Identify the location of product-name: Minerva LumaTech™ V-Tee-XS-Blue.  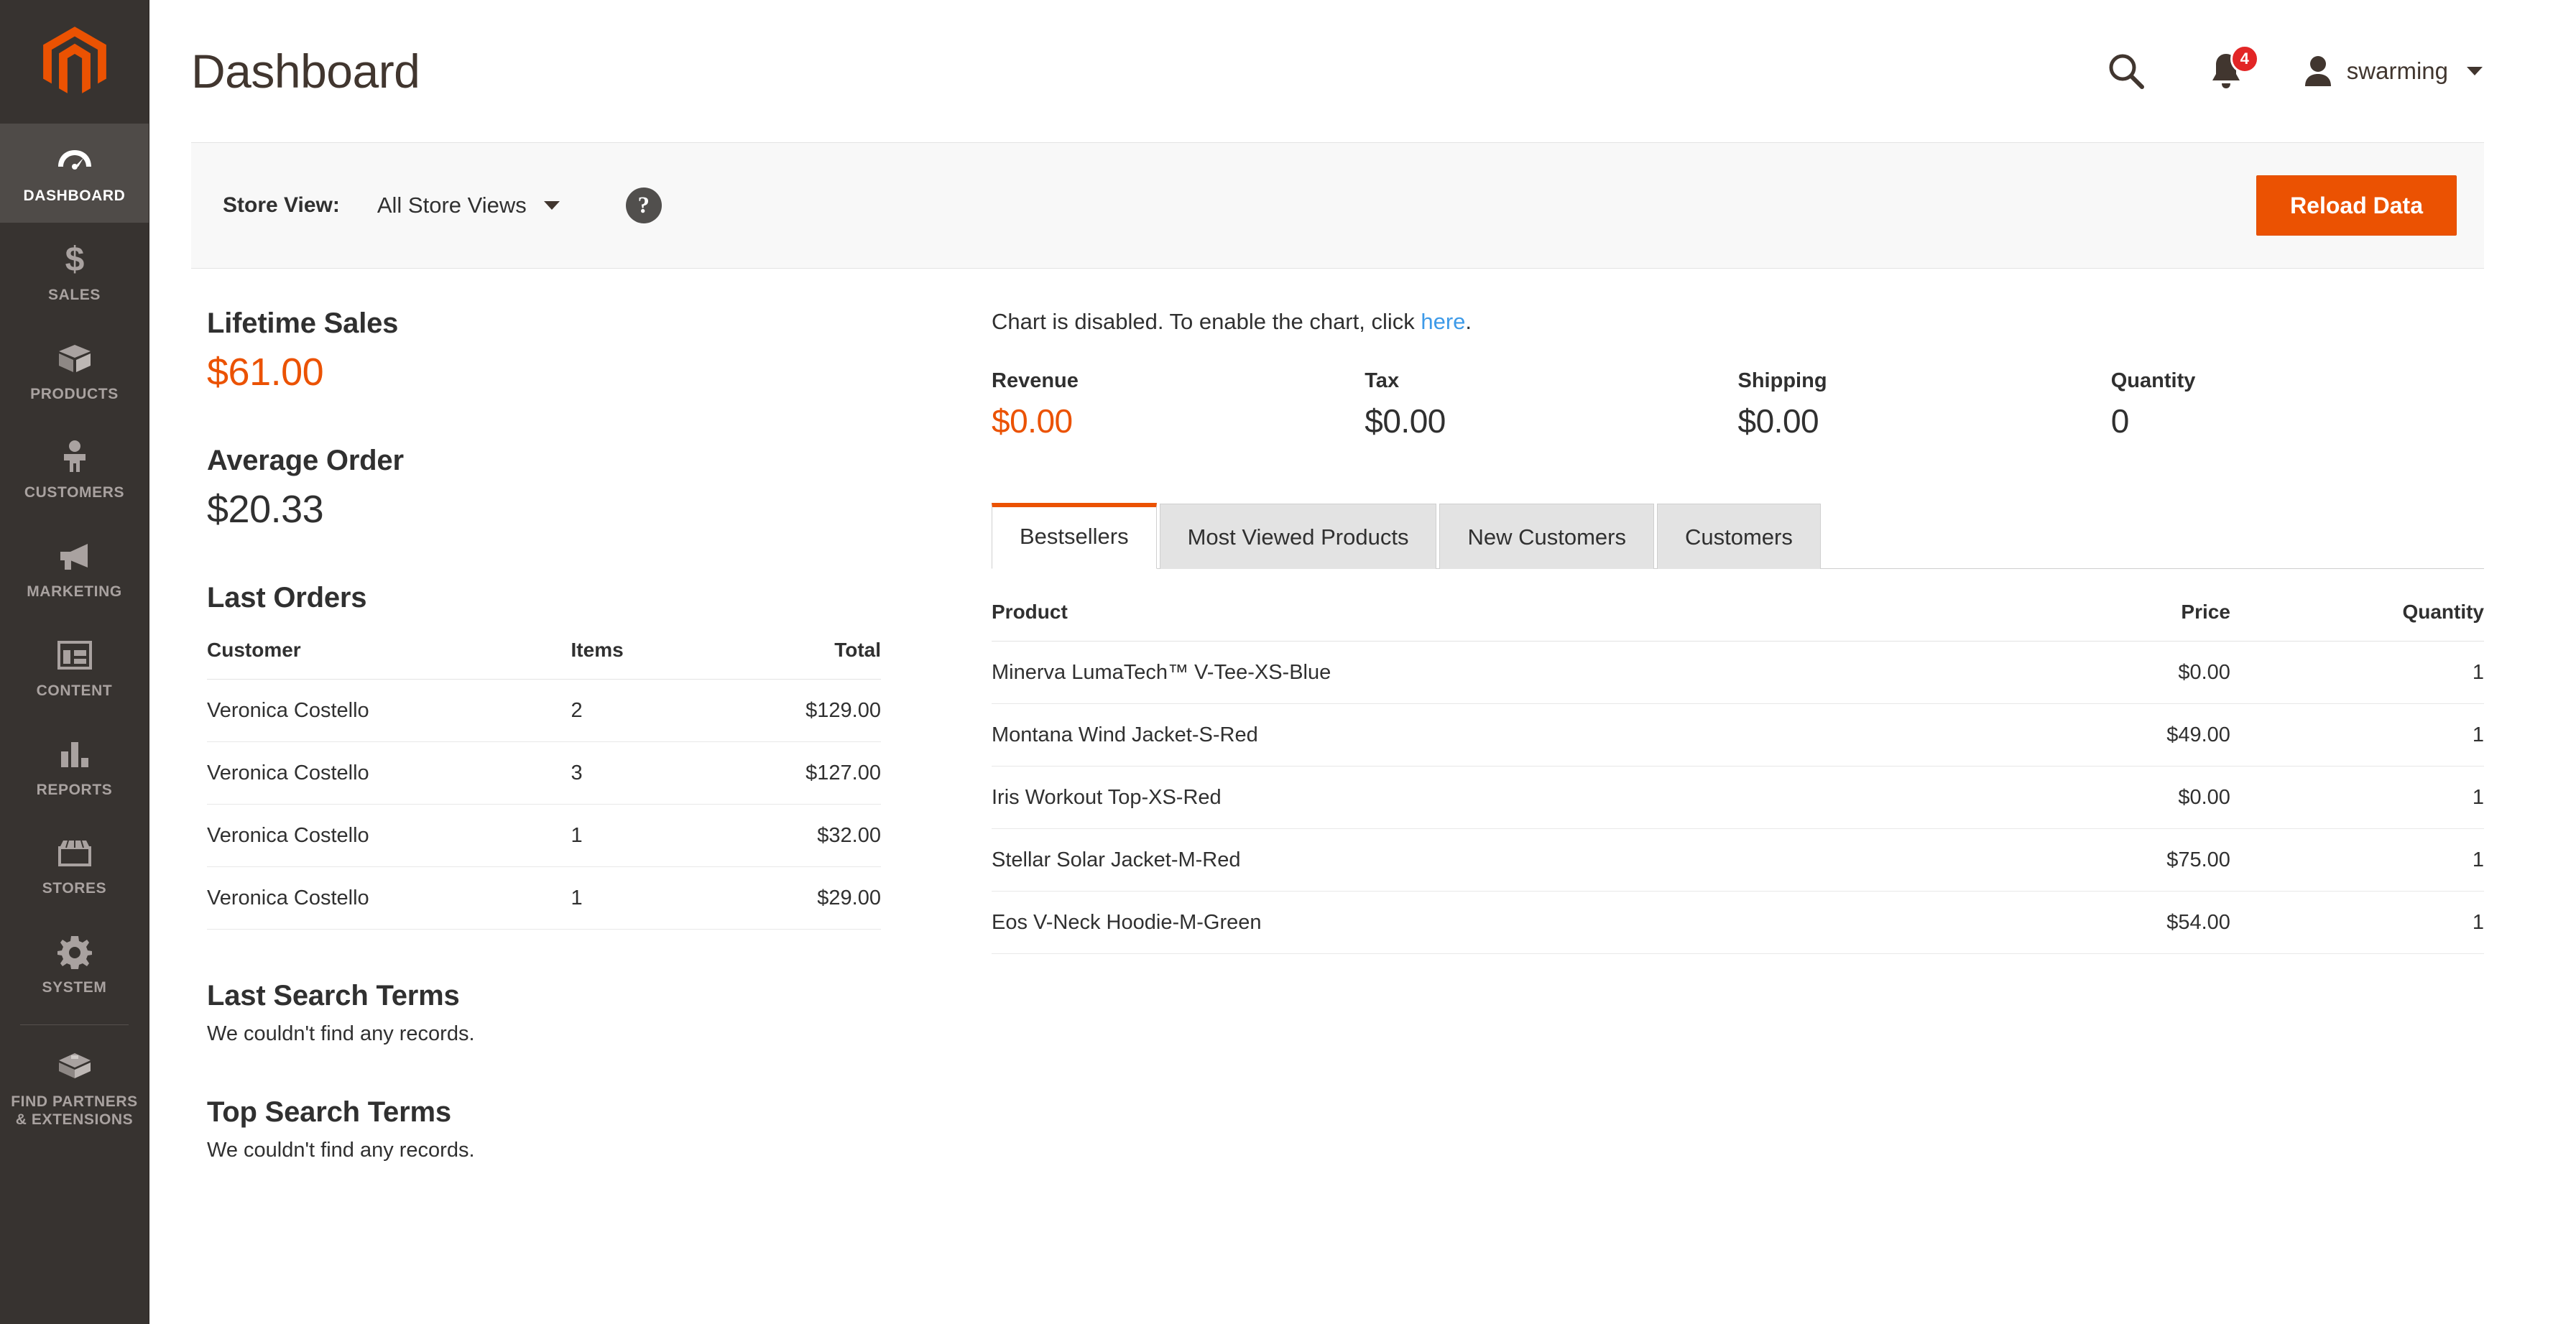
(1454, 672).